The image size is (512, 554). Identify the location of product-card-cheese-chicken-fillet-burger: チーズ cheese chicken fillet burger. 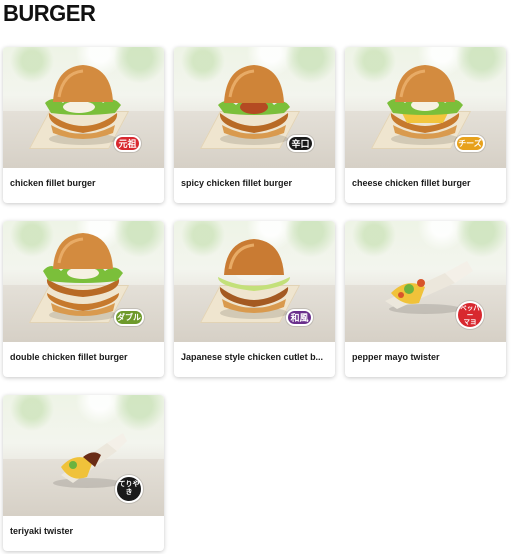
(425, 125).